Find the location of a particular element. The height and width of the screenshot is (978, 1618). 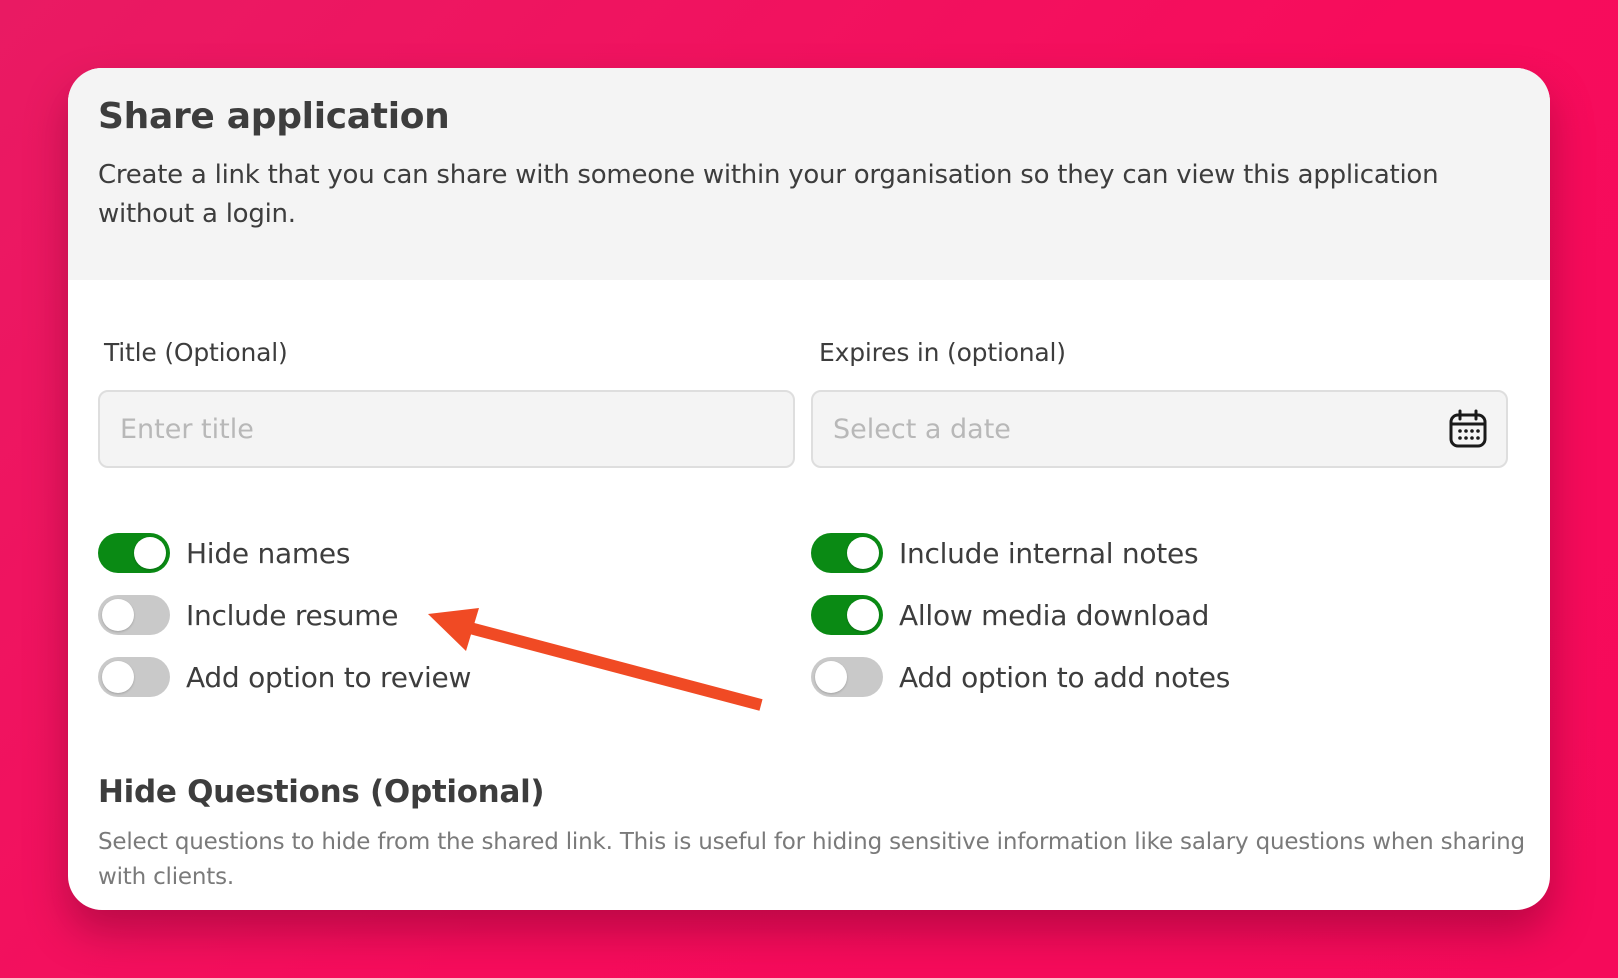

include-internal-notes-toggle is located at coordinates (847, 553).